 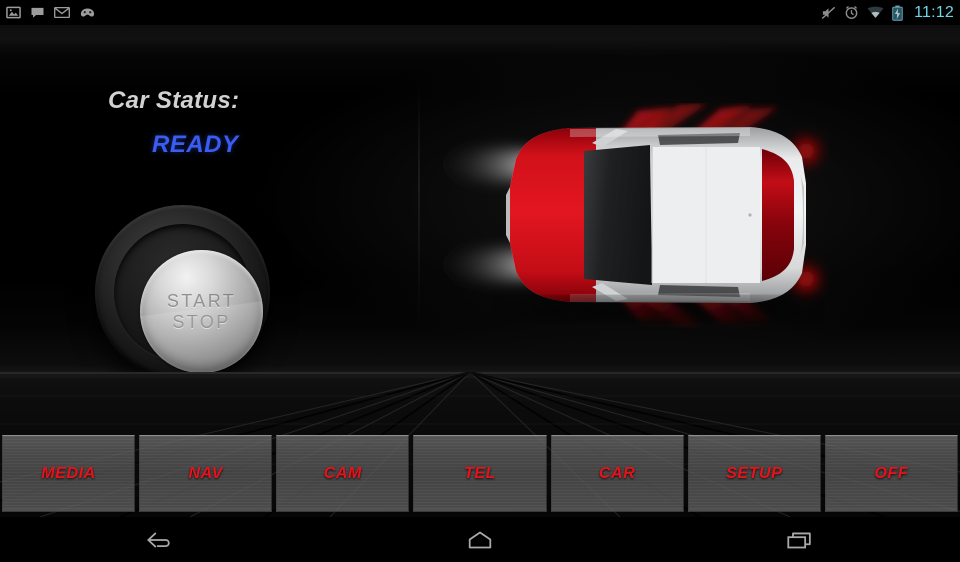 I want to click on nav-button: NAV, so click(x=206, y=473).